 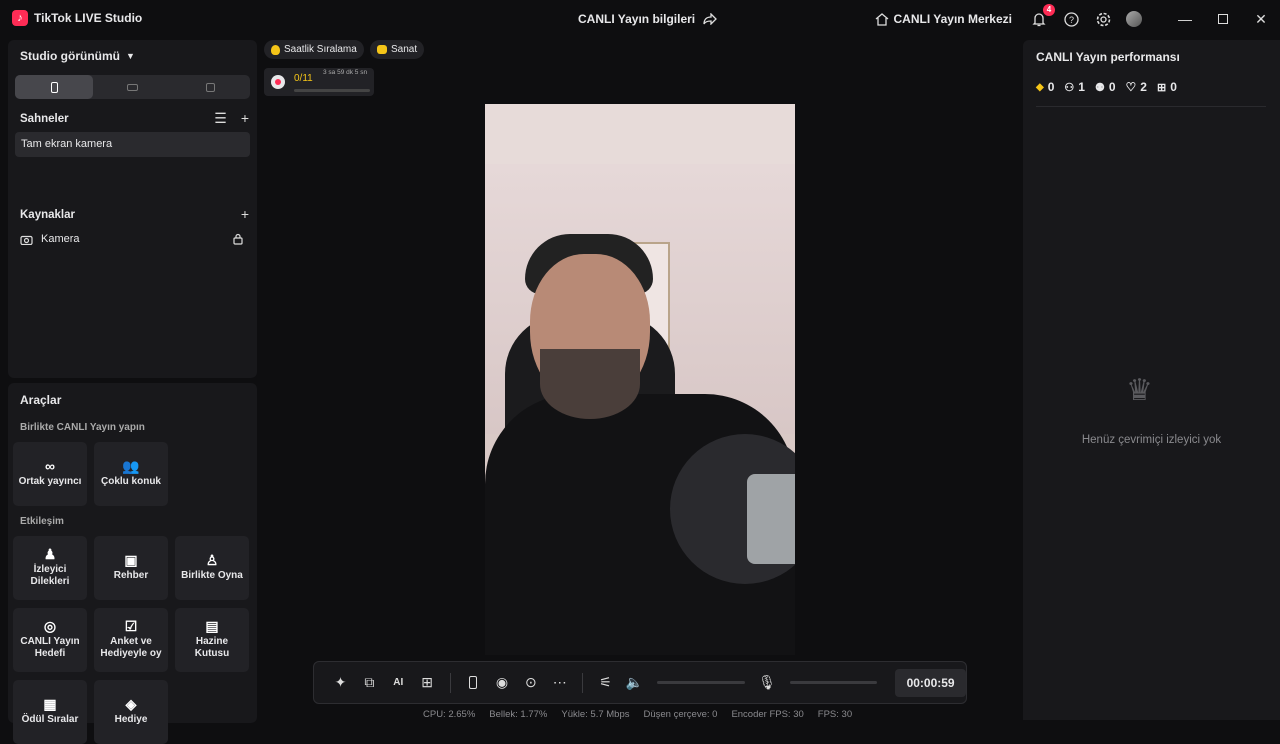 I want to click on tool-play-together: ♙ Birlikte Oyna, so click(x=212, y=568).